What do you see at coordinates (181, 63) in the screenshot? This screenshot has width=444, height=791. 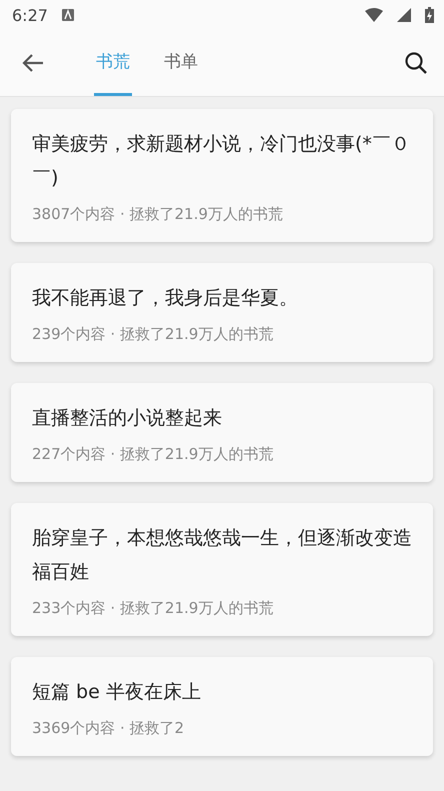 I see `tab: 书单` at bounding box center [181, 63].